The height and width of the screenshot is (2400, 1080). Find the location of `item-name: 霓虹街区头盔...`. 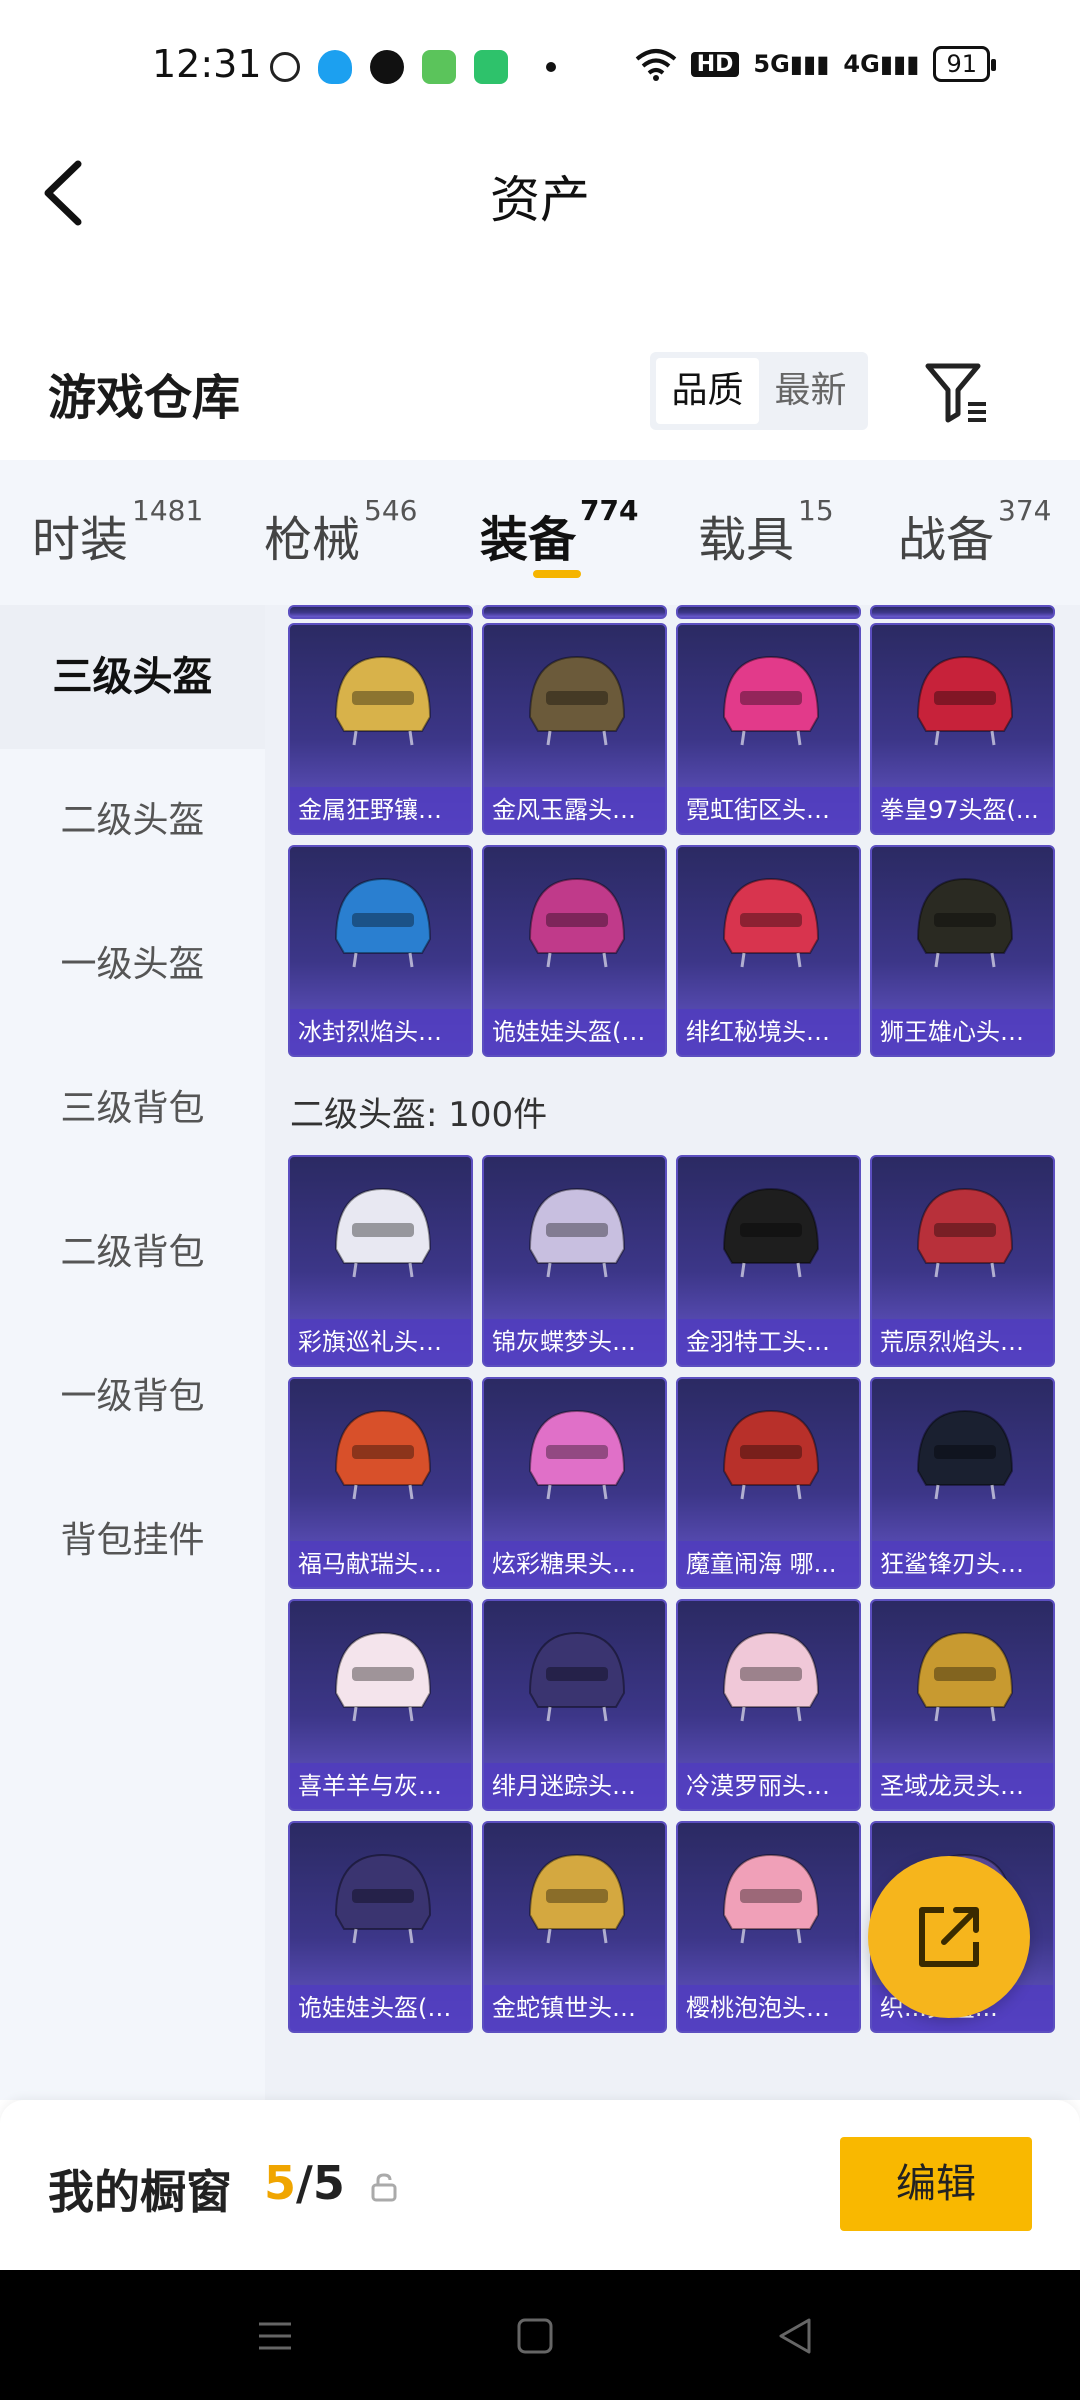

item-name: 霓虹街区头盔... is located at coordinates (768, 810).